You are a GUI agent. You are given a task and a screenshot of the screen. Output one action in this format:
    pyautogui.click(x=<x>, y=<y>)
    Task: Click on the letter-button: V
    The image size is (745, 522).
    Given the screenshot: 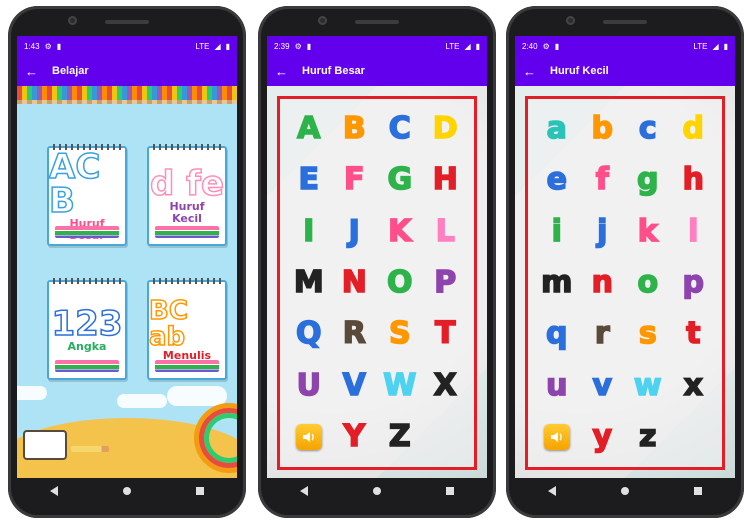 What is the action you would take?
    pyautogui.click(x=354, y=386)
    